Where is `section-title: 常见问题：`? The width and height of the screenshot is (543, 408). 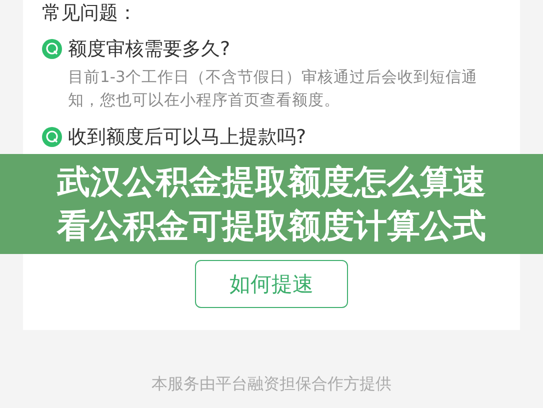
section-title: 常见问题： is located at coordinates (90, 13).